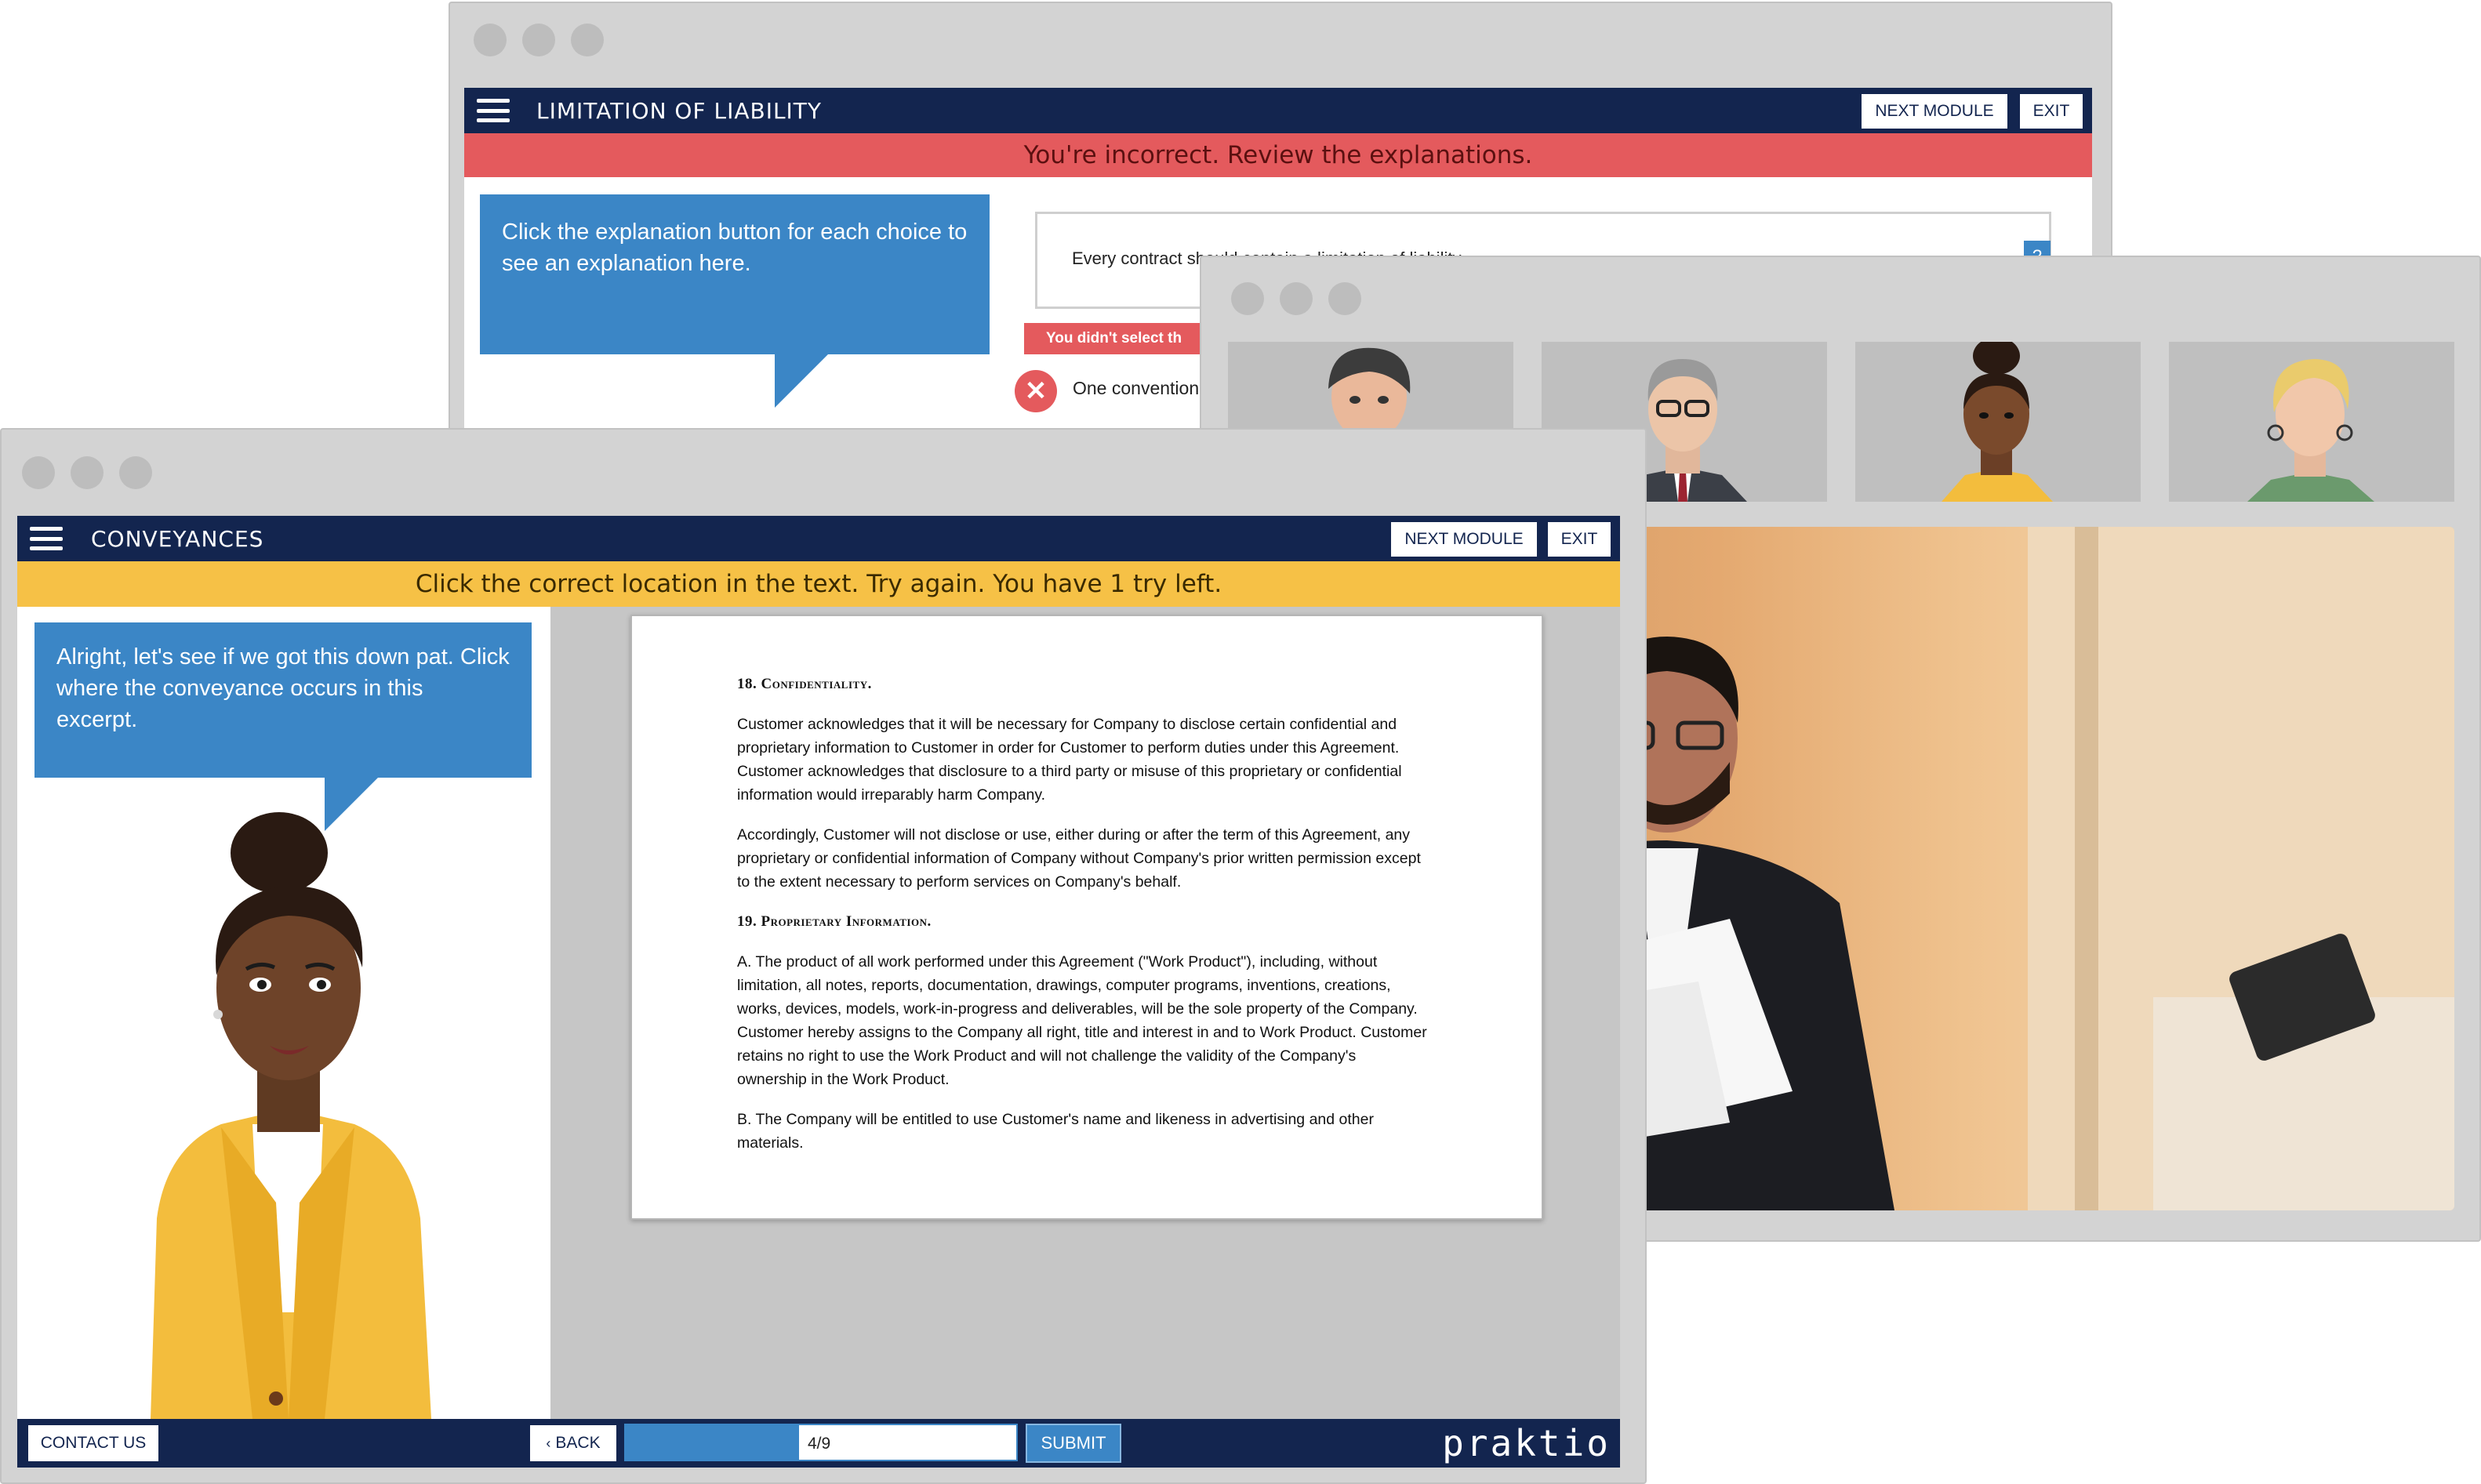 The height and width of the screenshot is (1484, 2481). I want to click on submit-button: SUBMIT, so click(1073, 1443).